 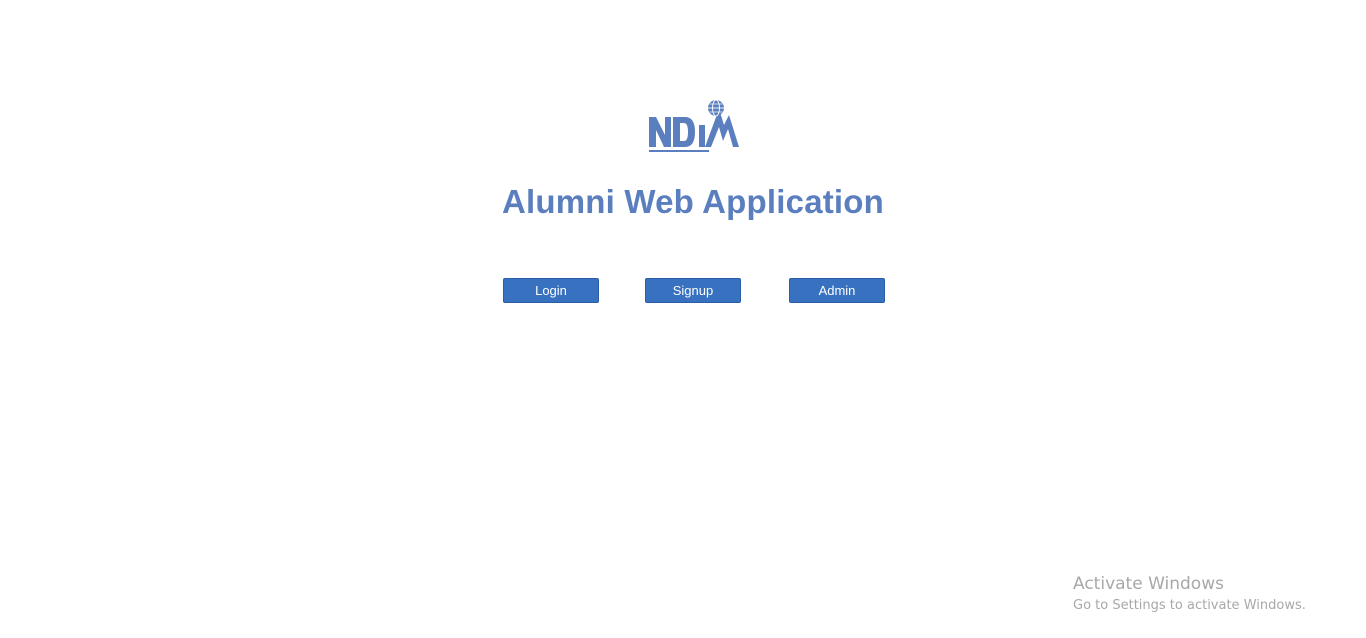 I want to click on page-title: Alumni Web Application, so click(x=693, y=201).